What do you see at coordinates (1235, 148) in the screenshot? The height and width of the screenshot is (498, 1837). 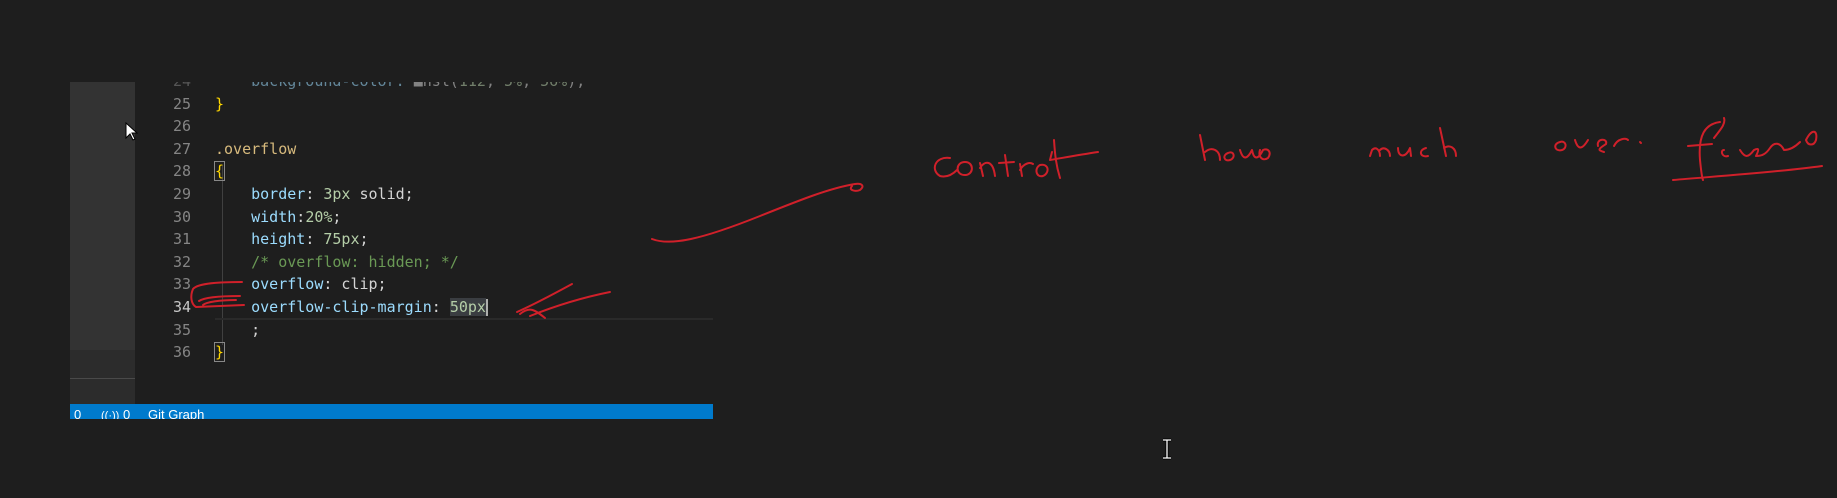 I see `annotation-word-how` at bounding box center [1235, 148].